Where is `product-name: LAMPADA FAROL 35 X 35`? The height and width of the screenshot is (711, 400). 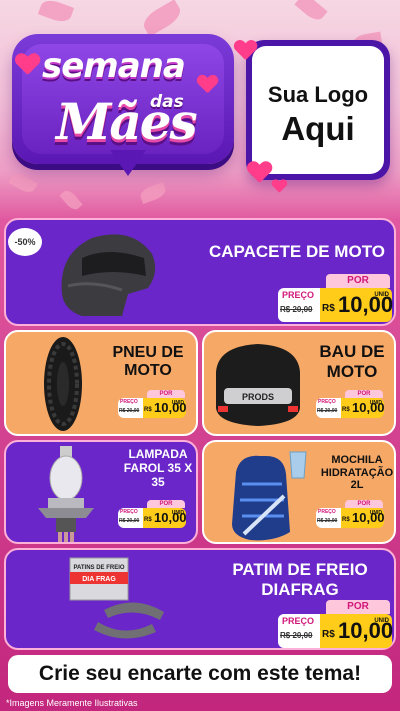 product-name: LAMPADA FAROL 35 X 35 is located at coordinates (158, 468).